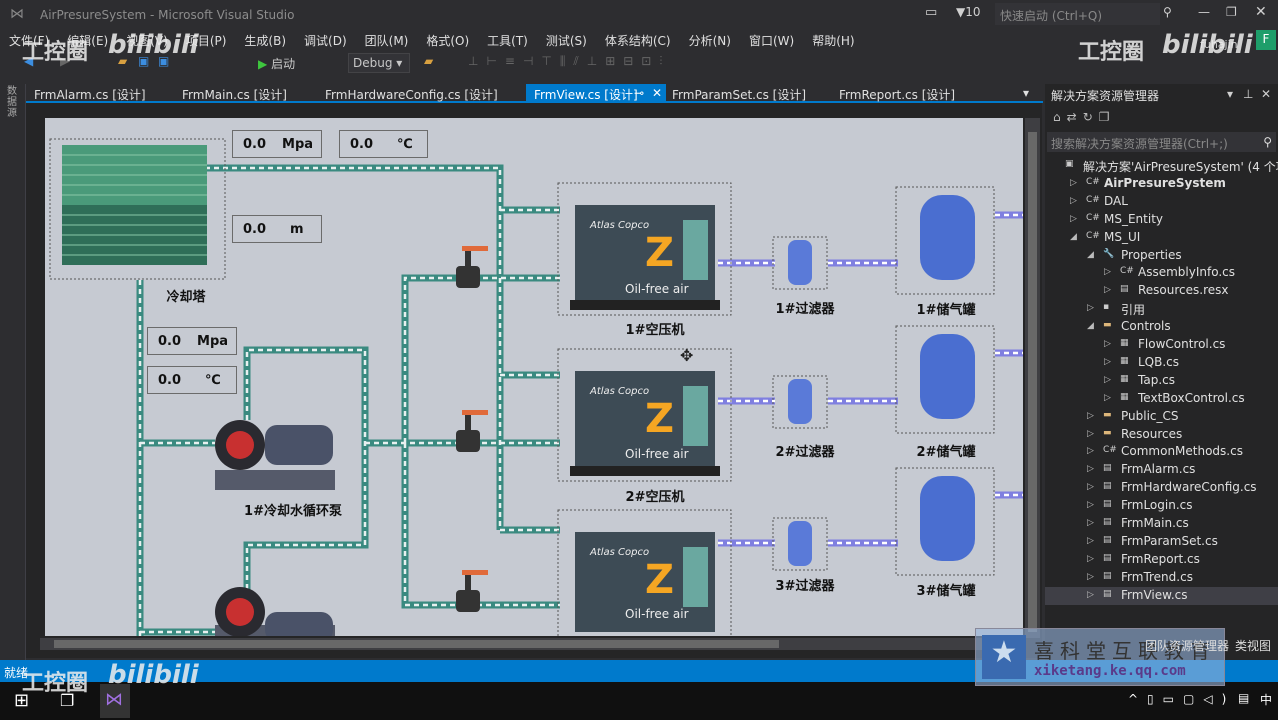 This screenshot has width=1278, height=720. Describe the element at coordinates (275, 528) in the screenshot. I see `pumps` at that location.